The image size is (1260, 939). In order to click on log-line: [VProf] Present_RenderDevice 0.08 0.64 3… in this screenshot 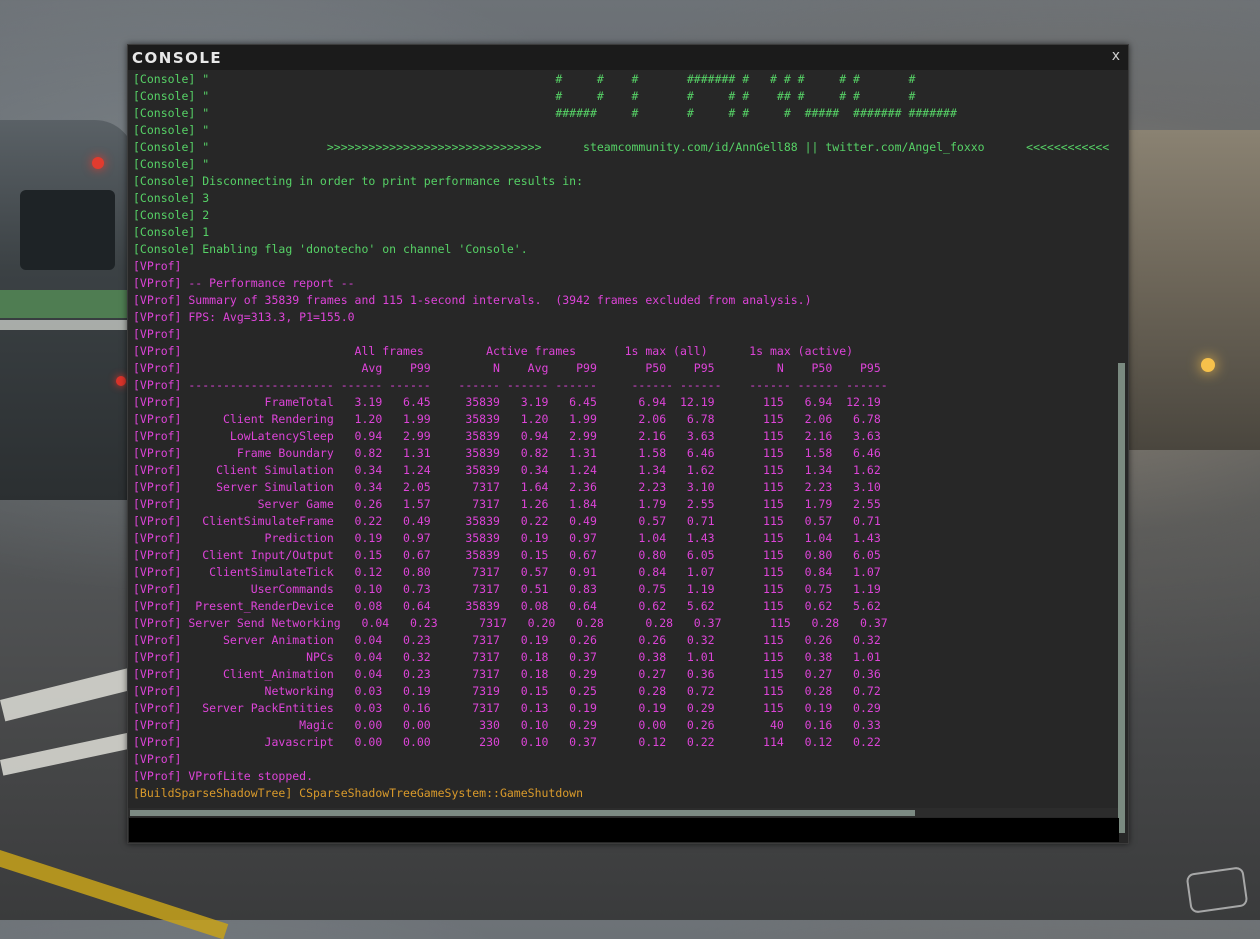, I will do `click(507, 606)`.